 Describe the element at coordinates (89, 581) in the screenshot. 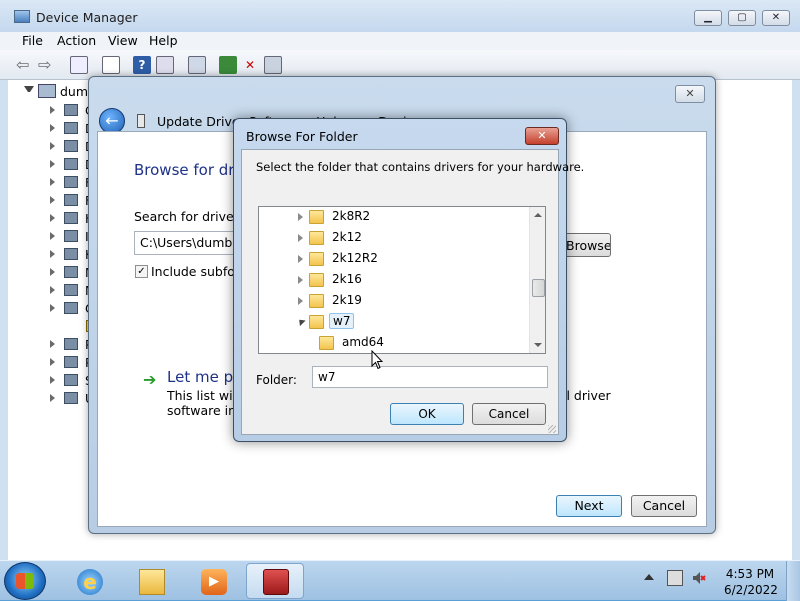

I see `taskbar-internet-explorer: e` at that location.